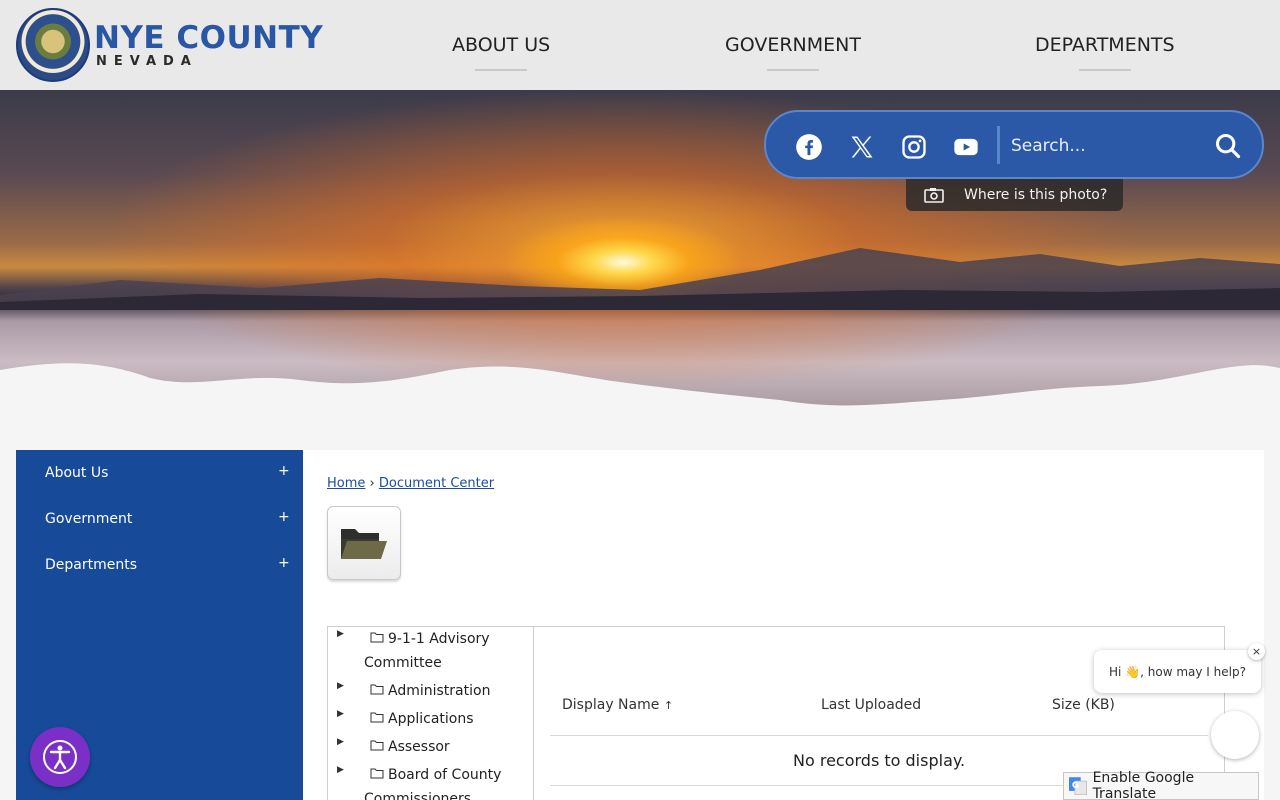 The height and width of the screenshot is (800, 1280). I want to click on photo-tab-label: Where is this photo?, so click(1036, 195).